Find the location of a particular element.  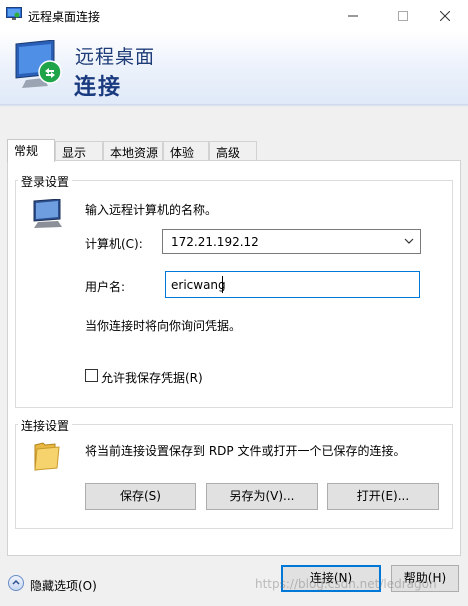

credentials-notice: 当你连接时将向你询问凭据。 is located at coordinates (163, 326).